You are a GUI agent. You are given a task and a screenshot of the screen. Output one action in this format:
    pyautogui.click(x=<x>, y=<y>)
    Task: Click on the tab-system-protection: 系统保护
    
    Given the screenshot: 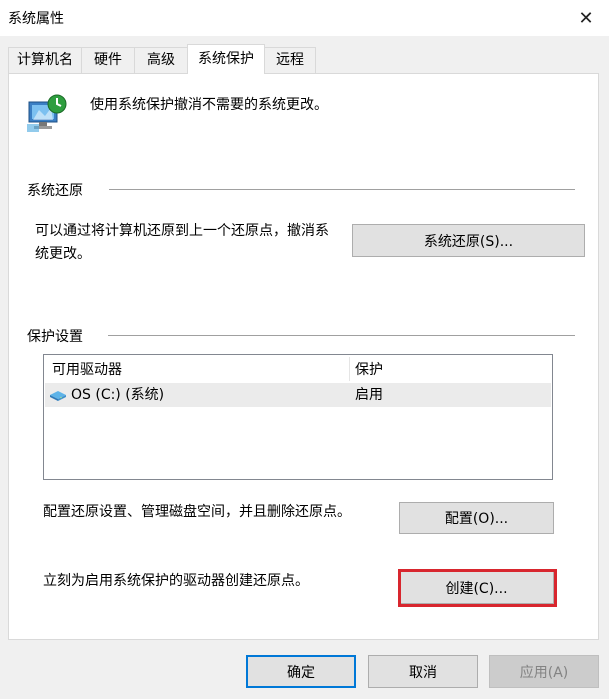 What is the action you would take?
    pyautogui.click(x=226, y=59)
    